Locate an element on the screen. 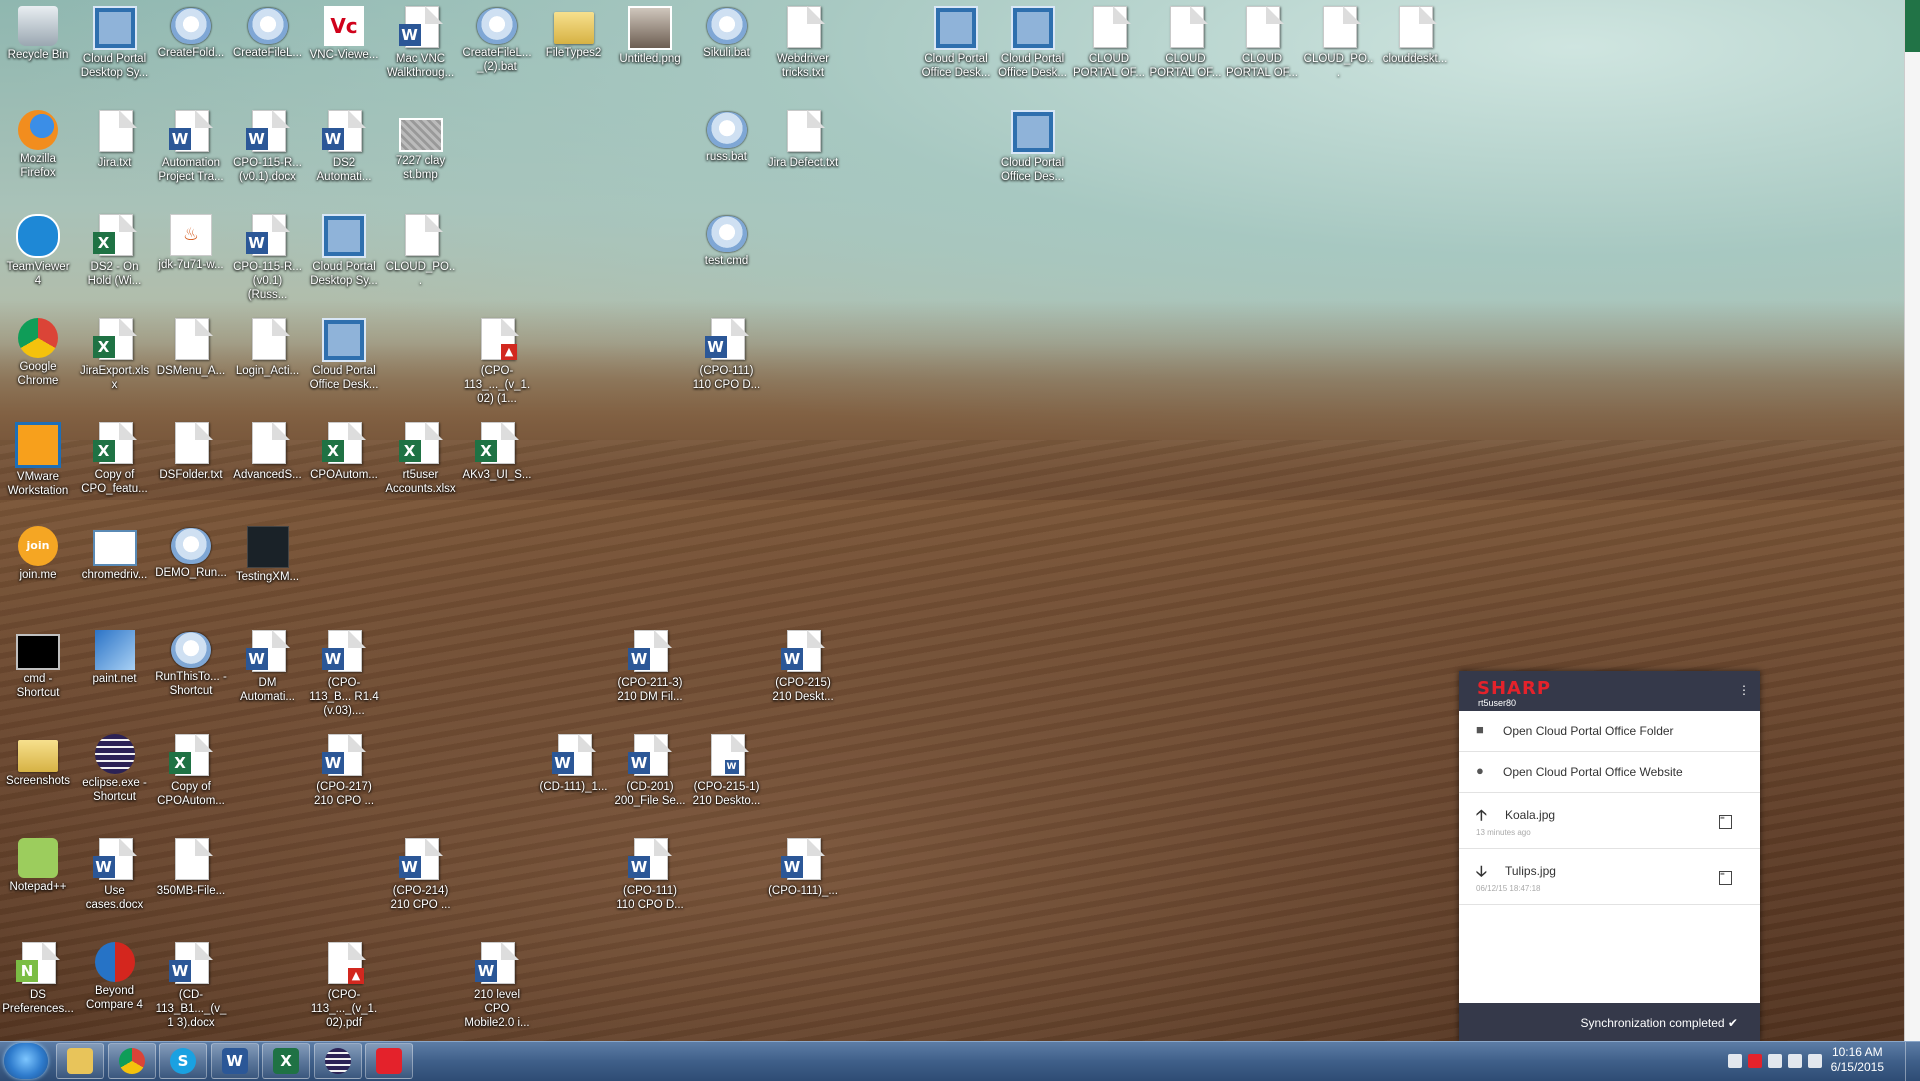  desktop-icon-notepad: Notepad++ is located at coordinates (38, 886).